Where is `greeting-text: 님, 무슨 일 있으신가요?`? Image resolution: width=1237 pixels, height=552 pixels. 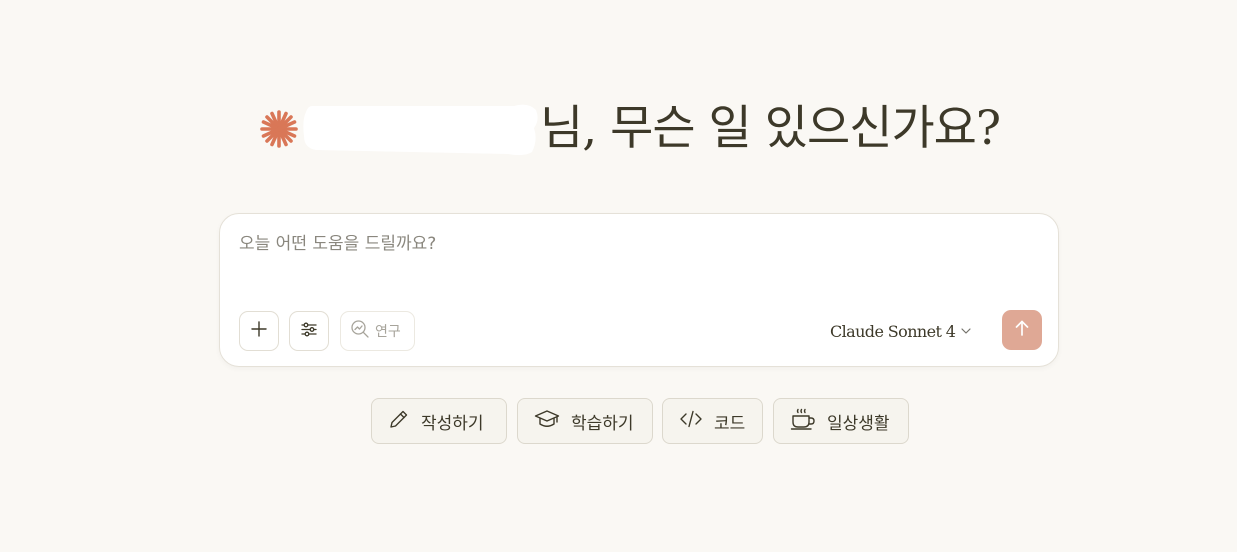 greeting-text: 님, 무슨 일 있으신가요? is located at coordinates (770, 128).